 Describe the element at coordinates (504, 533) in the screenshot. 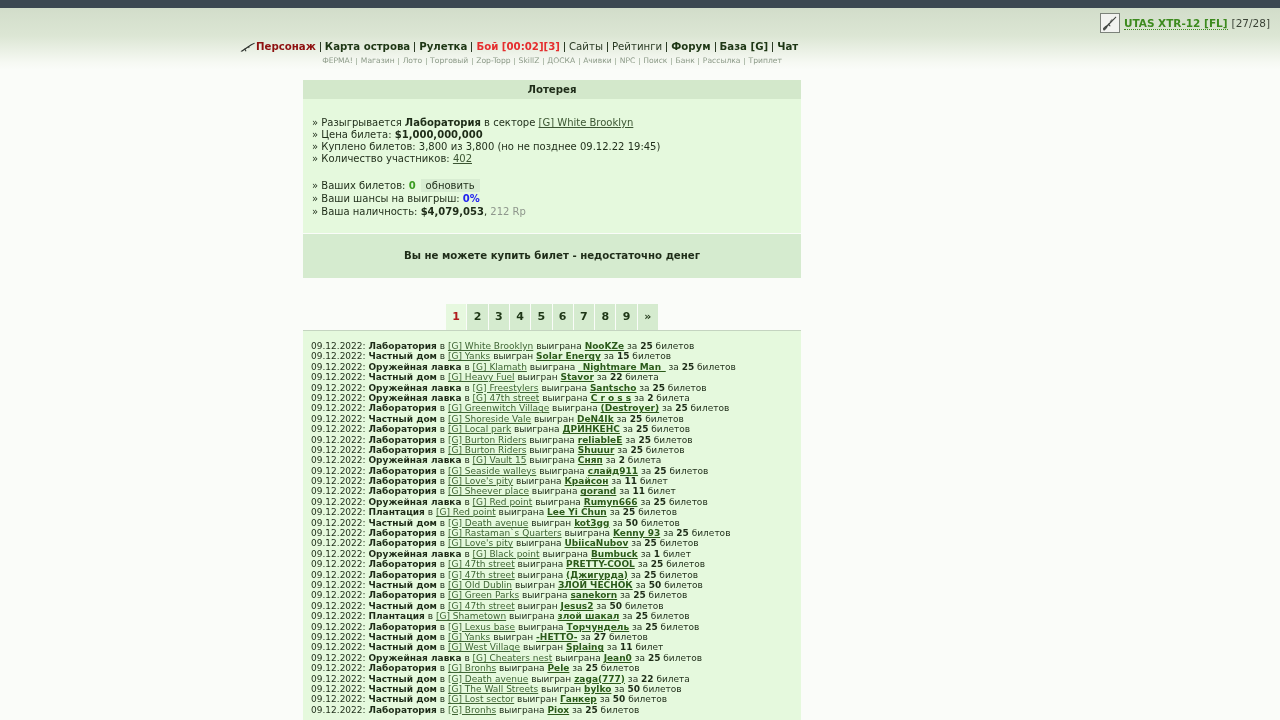

I see `sector-link: [G] Rastaman`s Quarters` at that location.